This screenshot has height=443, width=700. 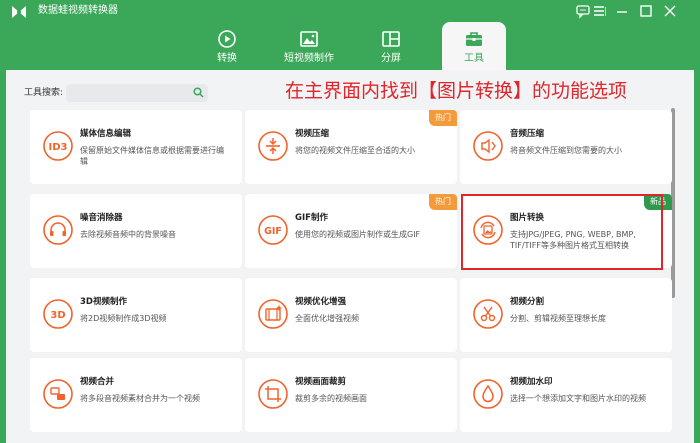 I want to click on scissors-icon, so click(x=488, y=314).